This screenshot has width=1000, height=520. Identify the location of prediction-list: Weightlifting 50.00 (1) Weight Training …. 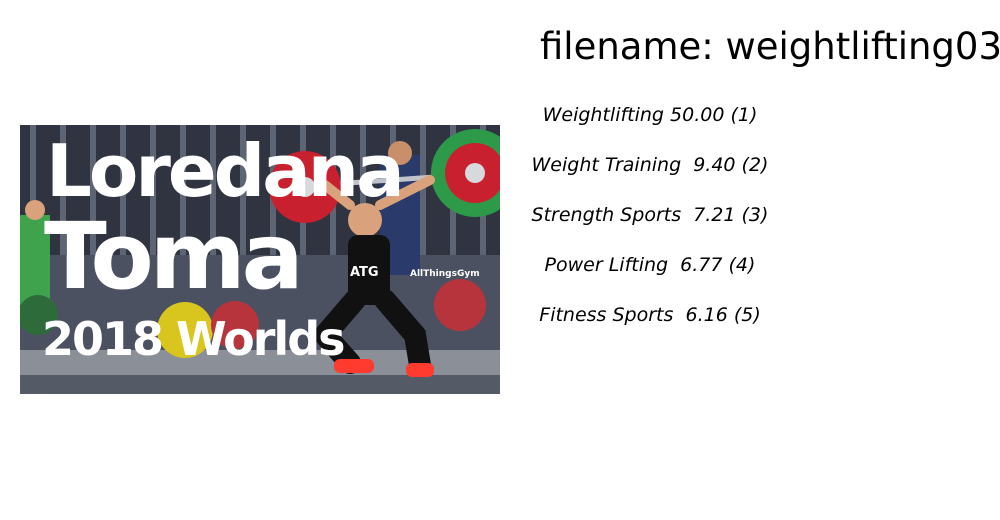
(650, 224).